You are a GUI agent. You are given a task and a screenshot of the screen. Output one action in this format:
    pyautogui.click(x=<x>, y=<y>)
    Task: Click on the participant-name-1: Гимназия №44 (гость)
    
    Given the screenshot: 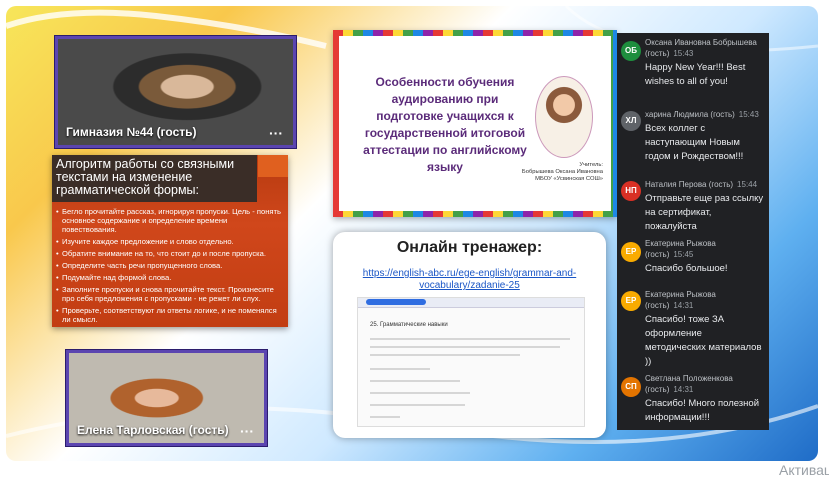 What is the action you would take?
    pyautogui.click(x=131, y=132)
    